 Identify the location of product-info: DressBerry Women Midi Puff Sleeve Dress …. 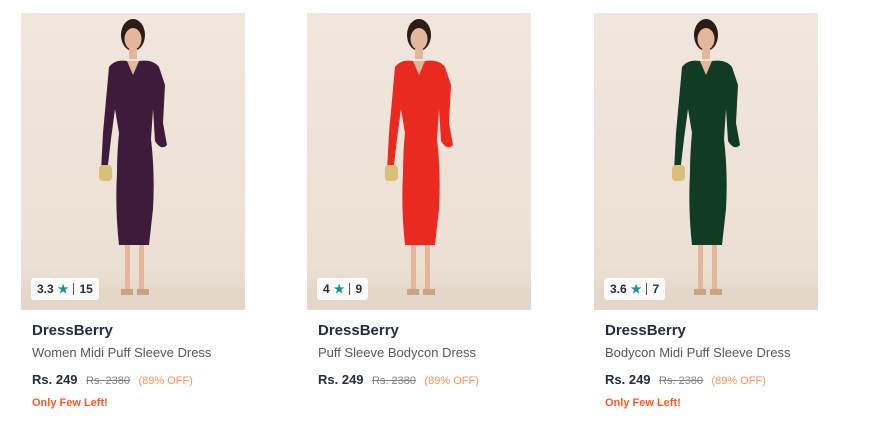
(133, 359).